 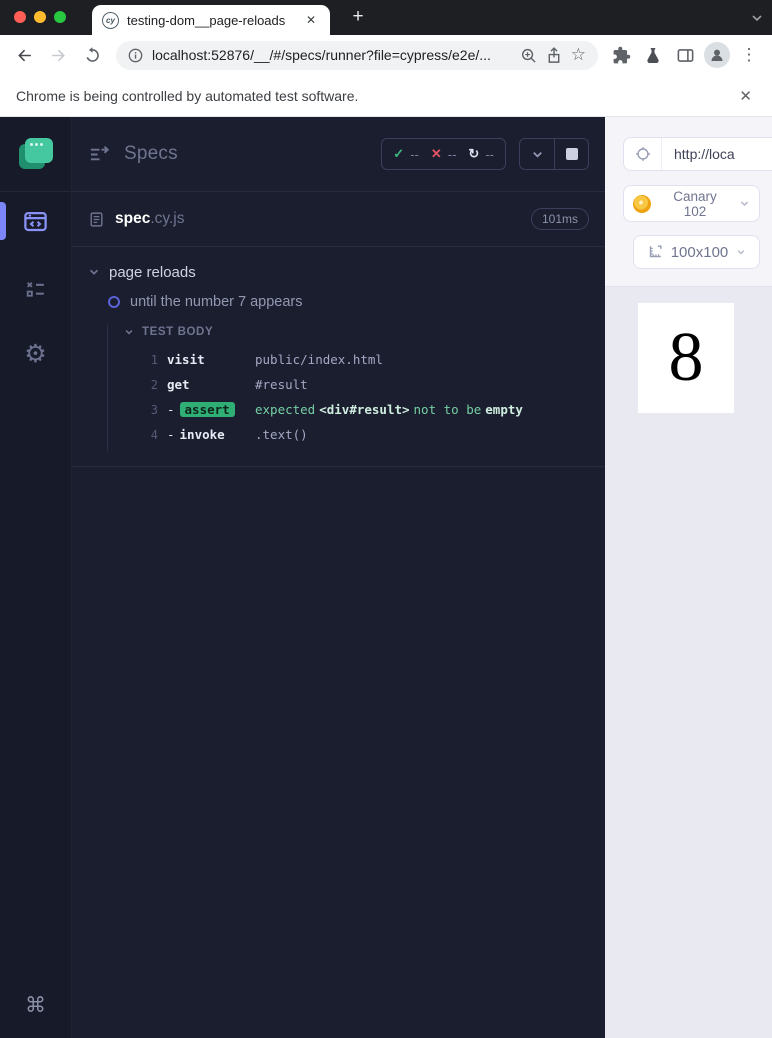 What do you see at coordinates (338, 272) in the screenshot?
I see `suite-row: page reloads` at bounding box center [338, 272].